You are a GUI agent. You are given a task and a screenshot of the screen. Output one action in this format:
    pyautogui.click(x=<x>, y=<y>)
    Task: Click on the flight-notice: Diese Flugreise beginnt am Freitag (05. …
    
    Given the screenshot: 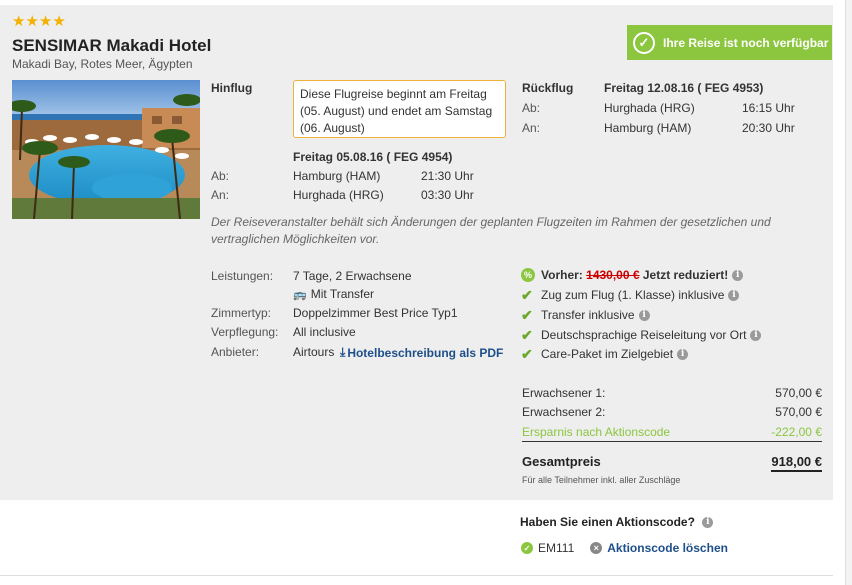 What is the action you would take?
    pyautogui.click(x=399, y=109)
    